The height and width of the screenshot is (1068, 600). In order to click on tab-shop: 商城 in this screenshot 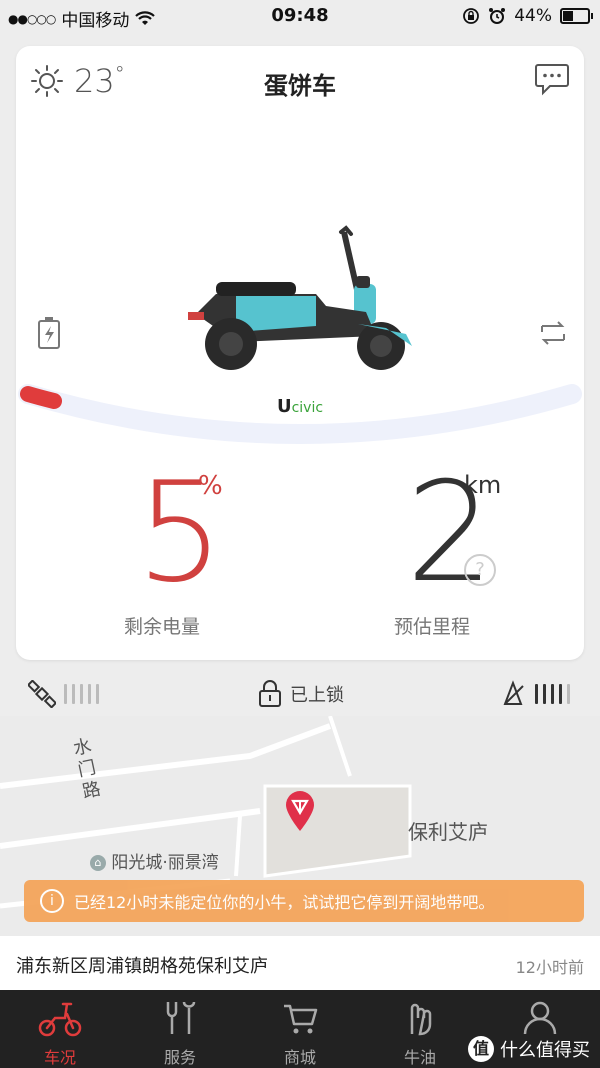, I will do `click(300, 1029)`.